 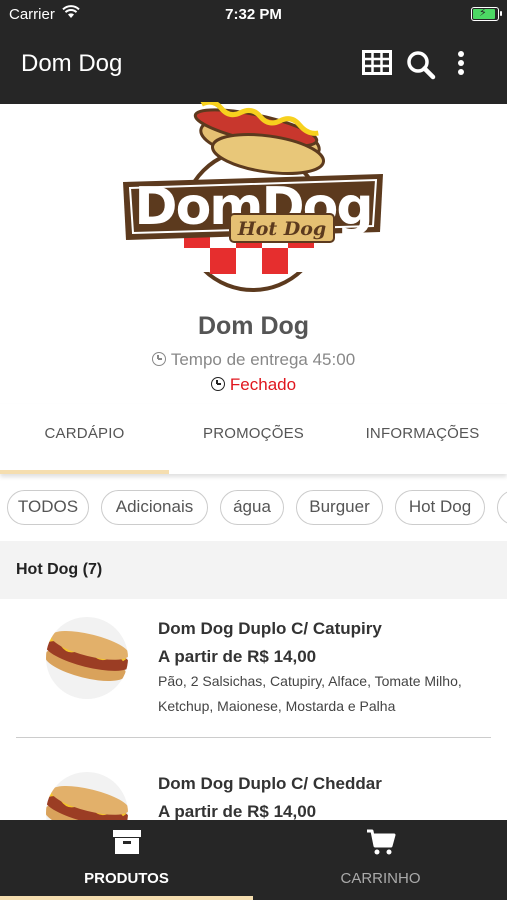 I want to click on app-bar: Dom Dog, so click(x=253, y=67).